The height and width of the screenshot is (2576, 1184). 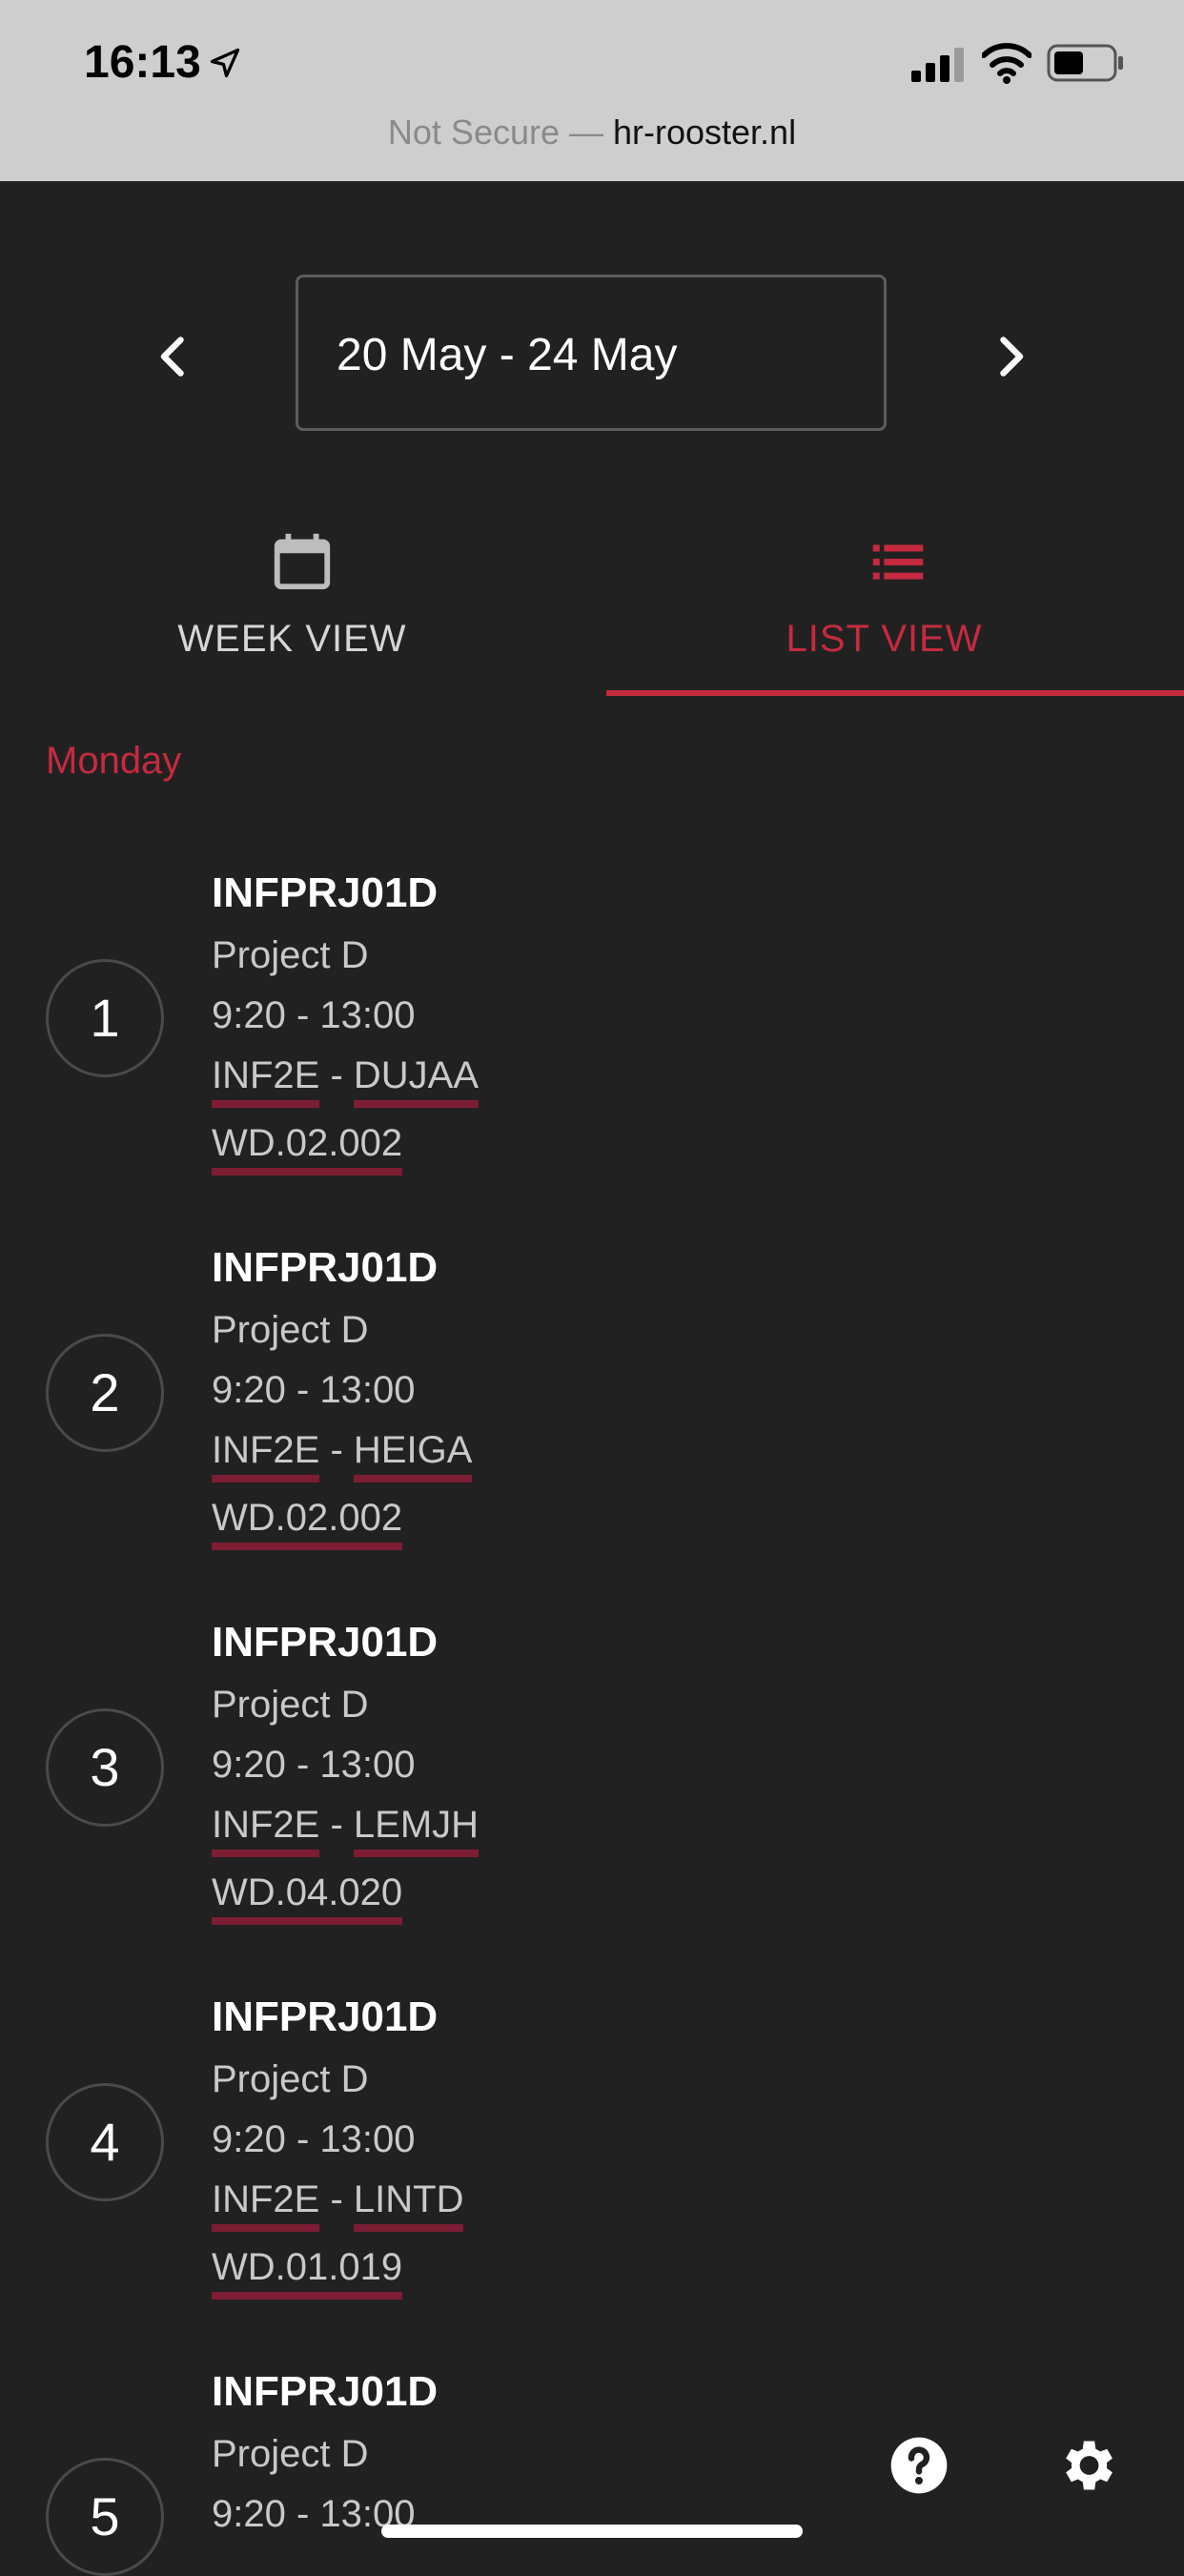 What do you see at coordinates (296, 606) in the screenshot?
I see `tab-week-view: WEEK VIEW` at bounding box center [296, 606].